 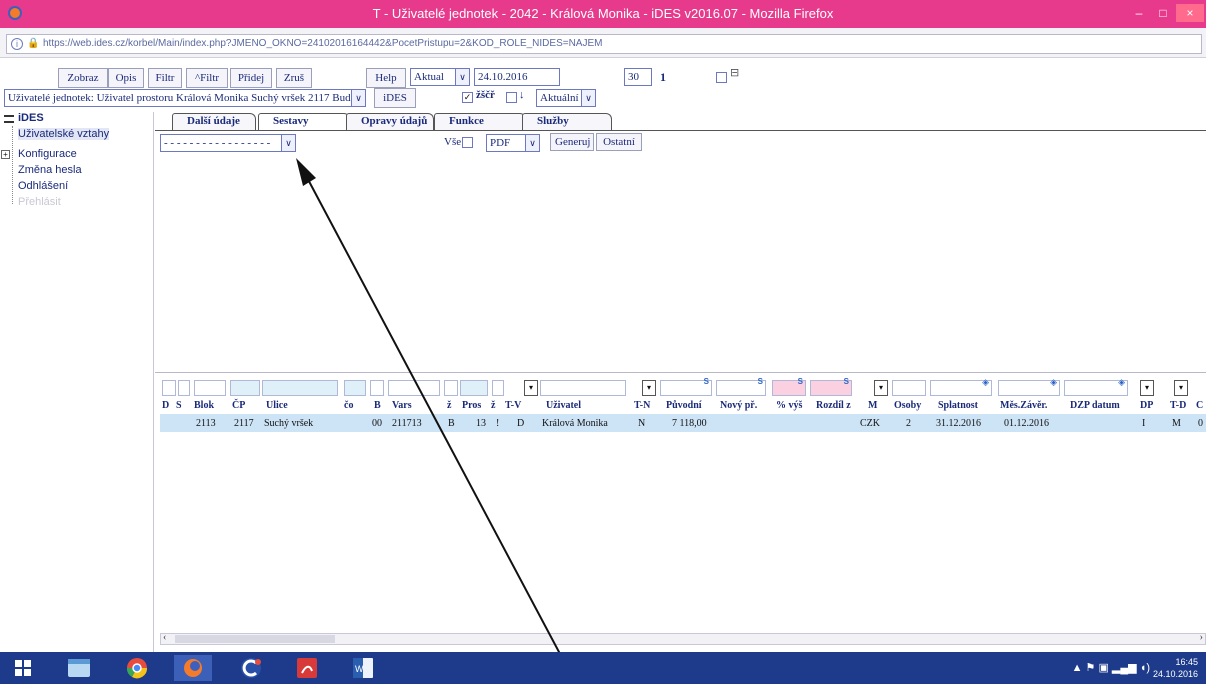 I want to click on clock-time: 16:45, so click(x=1175, y=662).